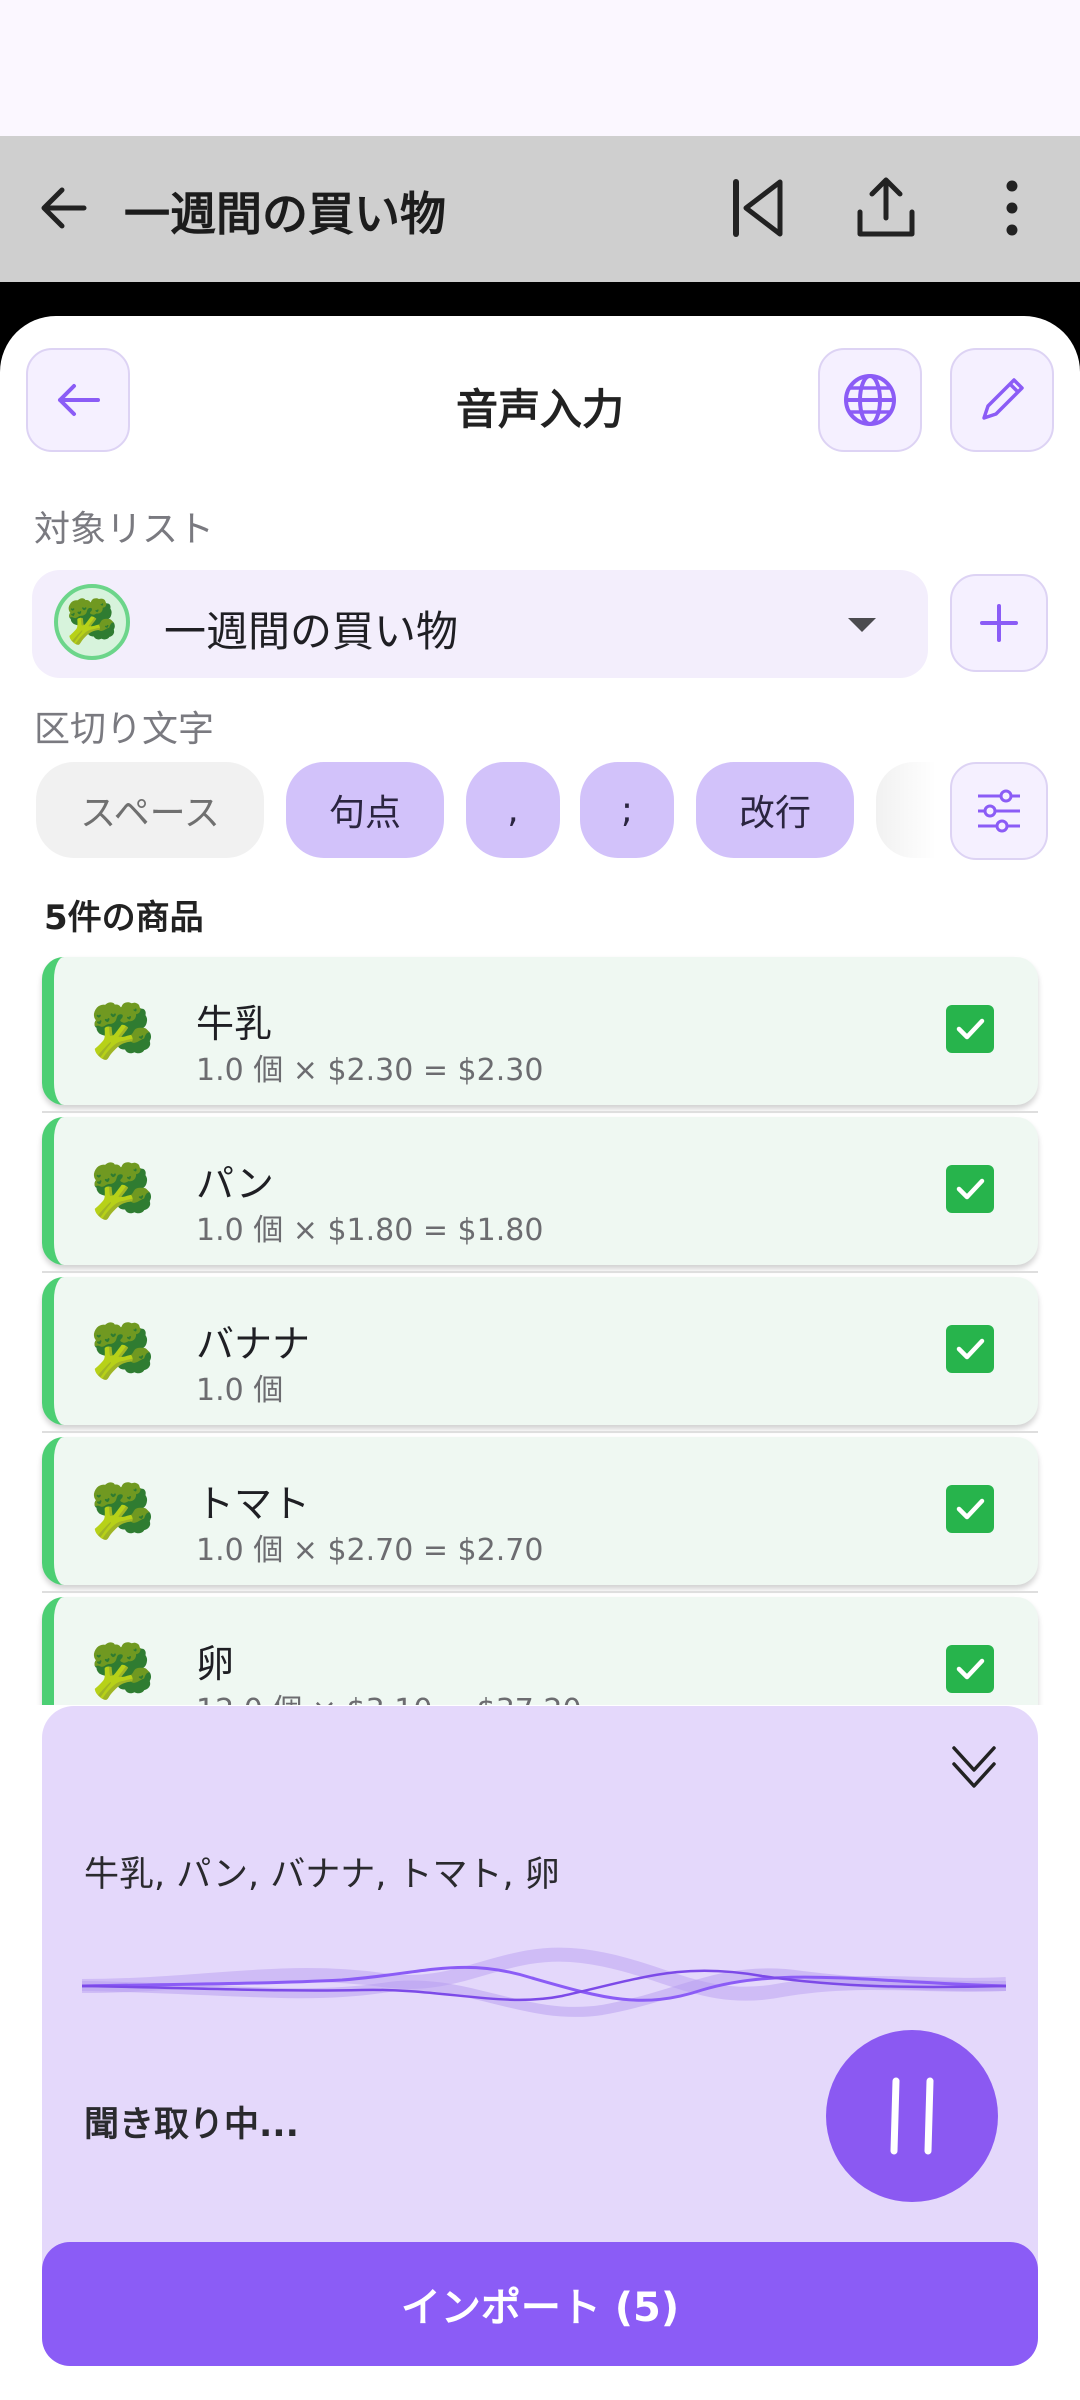 This screenshot has height=2400, width=1080. I want to click on list-item: 🥦 トマト 1.0 個 × $2.70 = $2.70, so click(540, 1511).